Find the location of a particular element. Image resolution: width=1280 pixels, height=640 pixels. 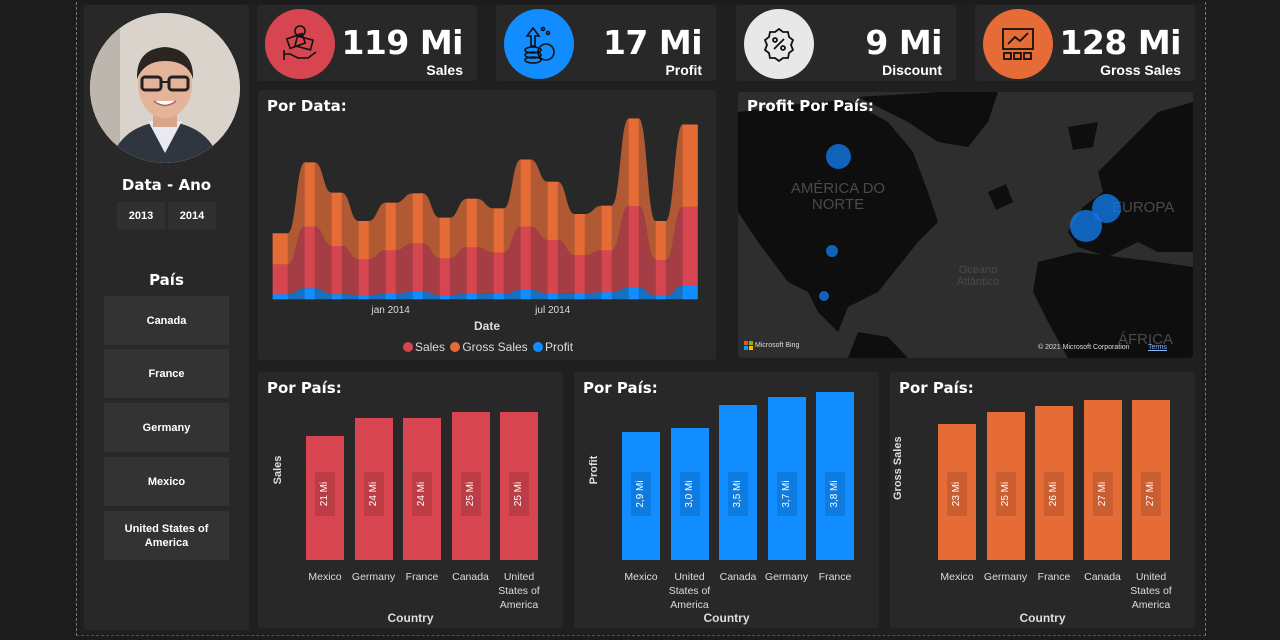

kpi-card-gross-sales: 128 Mi Gross Sales is located at coordinates (1085, 43).